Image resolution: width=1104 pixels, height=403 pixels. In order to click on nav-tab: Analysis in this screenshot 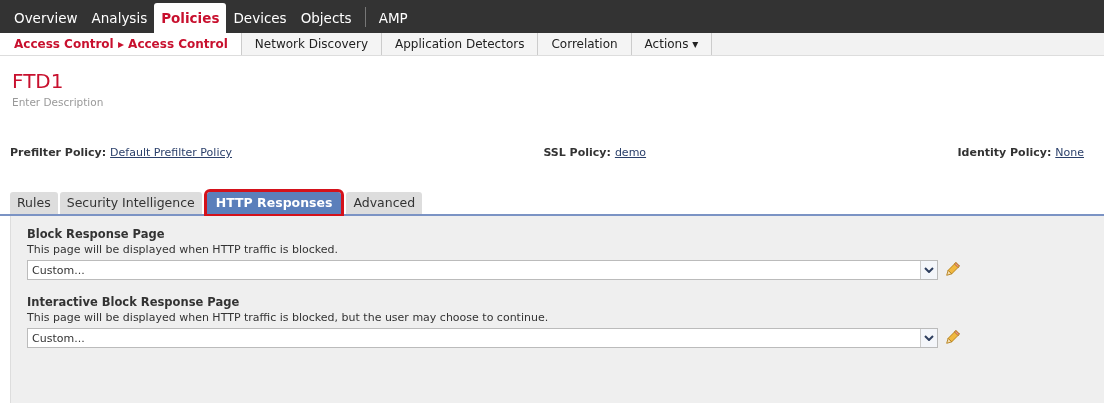, I will do `click(119, 18)`.